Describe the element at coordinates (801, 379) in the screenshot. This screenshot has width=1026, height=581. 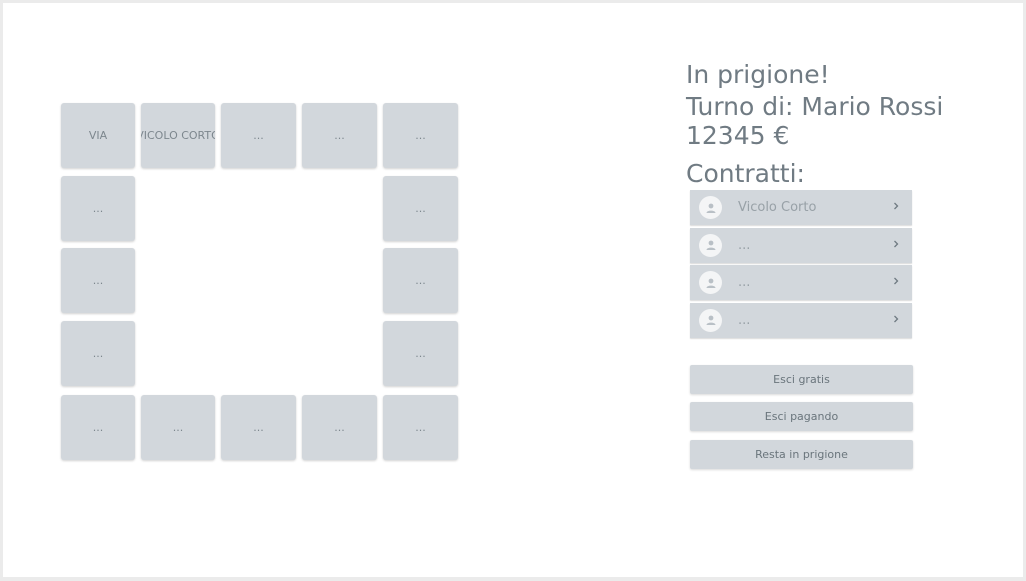
I see `exit-free-button: Esci gratis` at that location.